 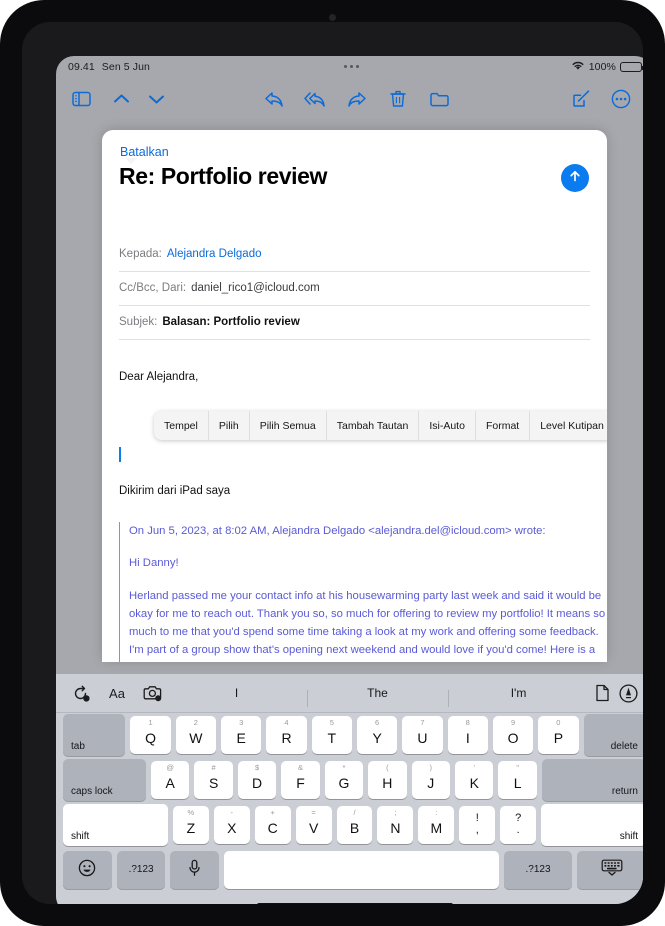 I want to click on microphone-icon, so click(x=195, y=869).